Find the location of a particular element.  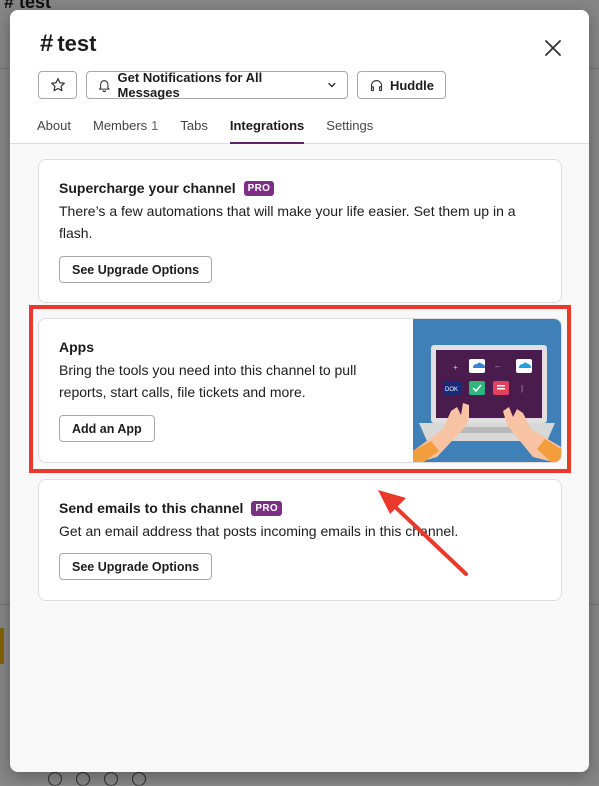

page-title: # test is located at coordinates (68, 44).